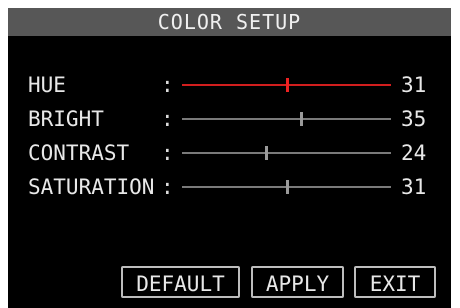  What do you see at coordinates (414, 119) in the screenshot?
I see `setting-value: 35` at bounding box center [414, 119].